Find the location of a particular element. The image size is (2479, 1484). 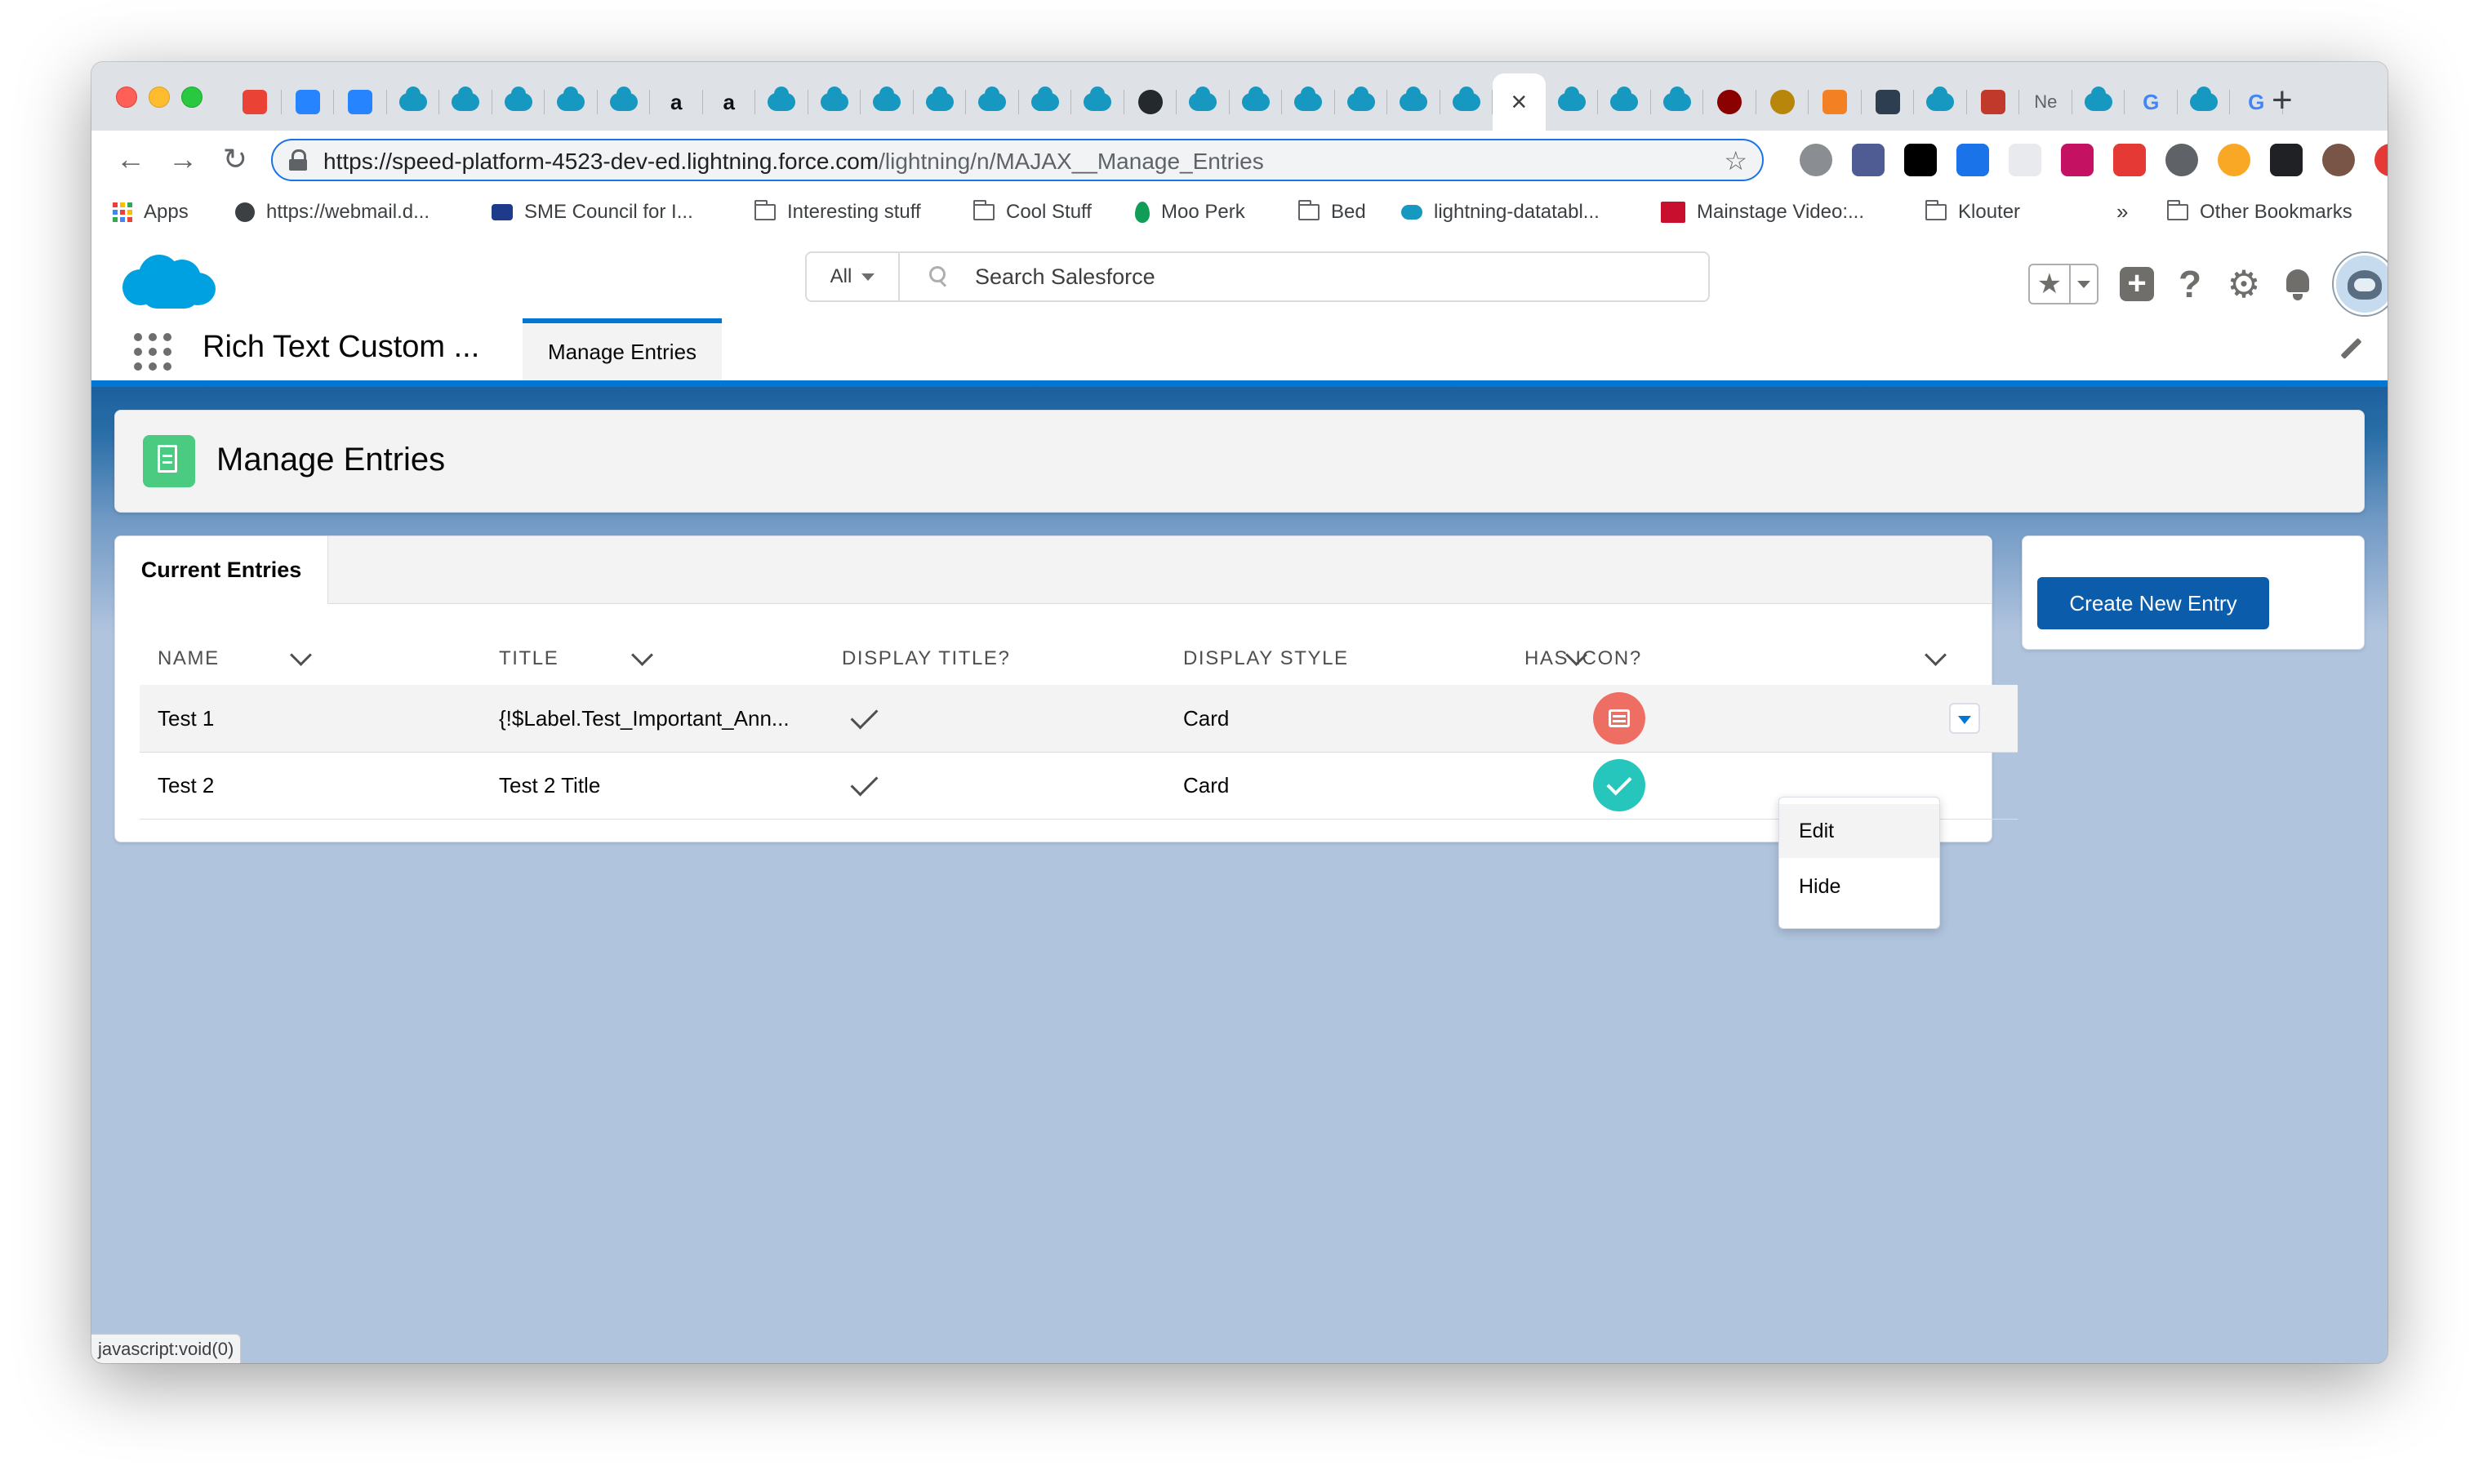

bookmark-item: Apps is located at coordinates (151, 212).